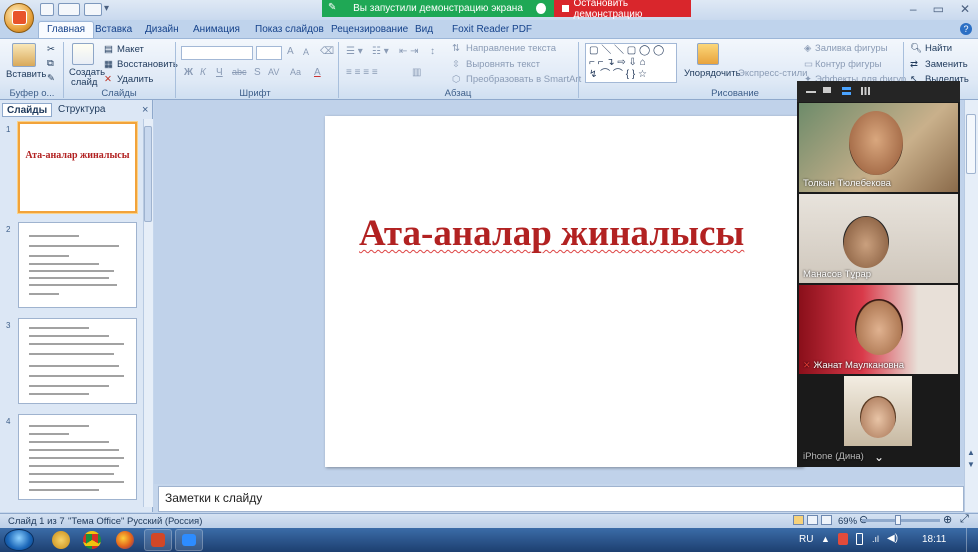  Describe the element at coordinates (892, 538) in the screenshot. I see `volume-icon: ◀)` at that location.